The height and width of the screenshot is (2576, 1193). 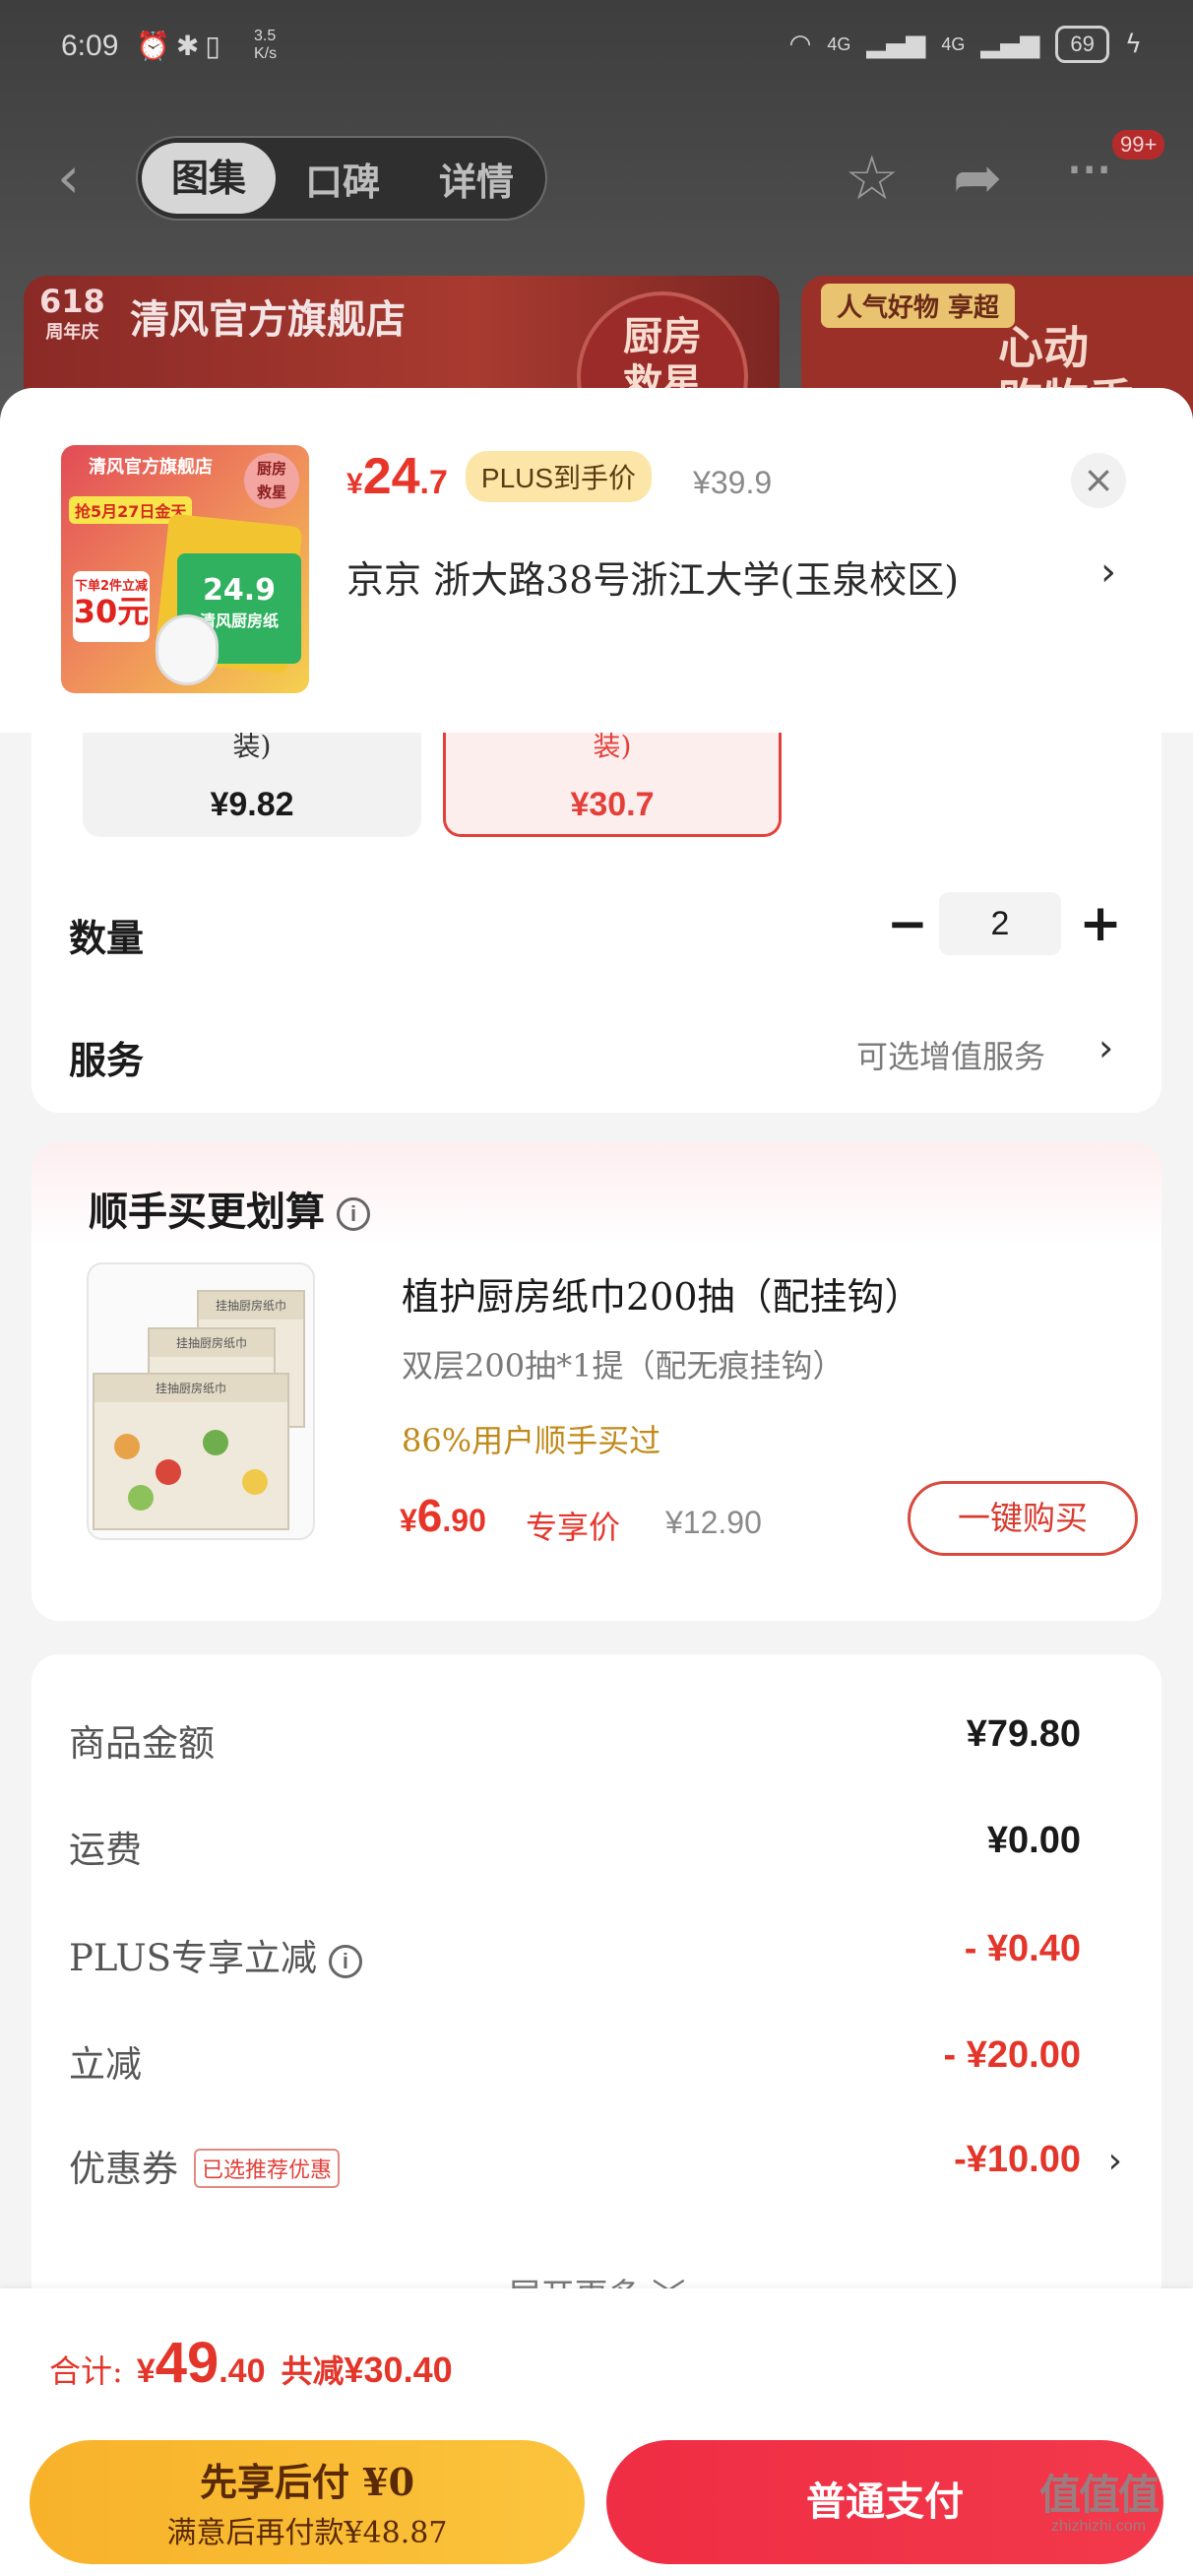 I want to click on summary-row-shipping: 运费 ¥0.00, so click(x=590, y=1849).